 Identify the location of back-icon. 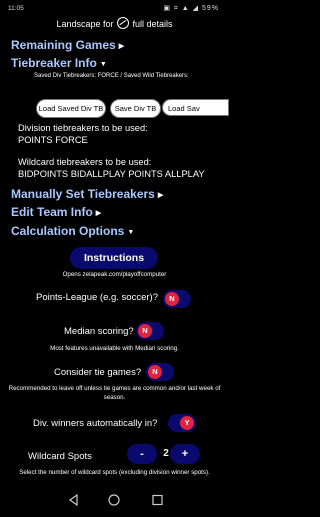
(73, 500).